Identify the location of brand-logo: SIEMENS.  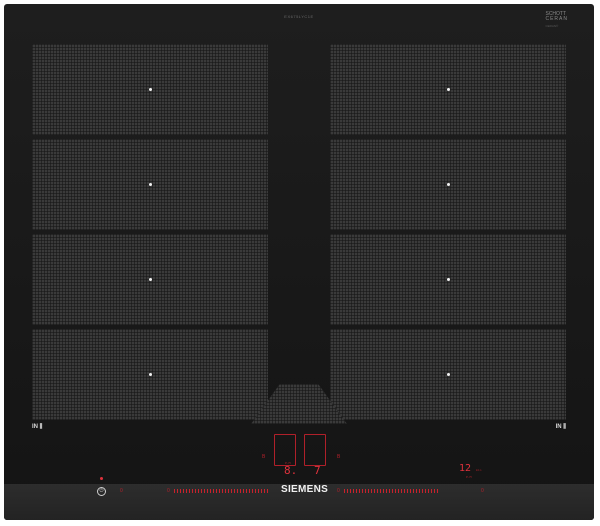
(305, 489).